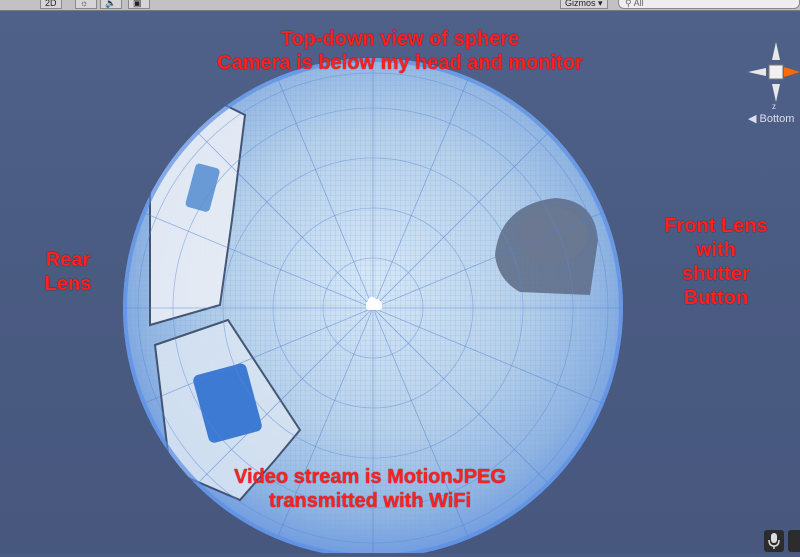  I want to click on audio-toggle: 🔈, so click(111, 4).